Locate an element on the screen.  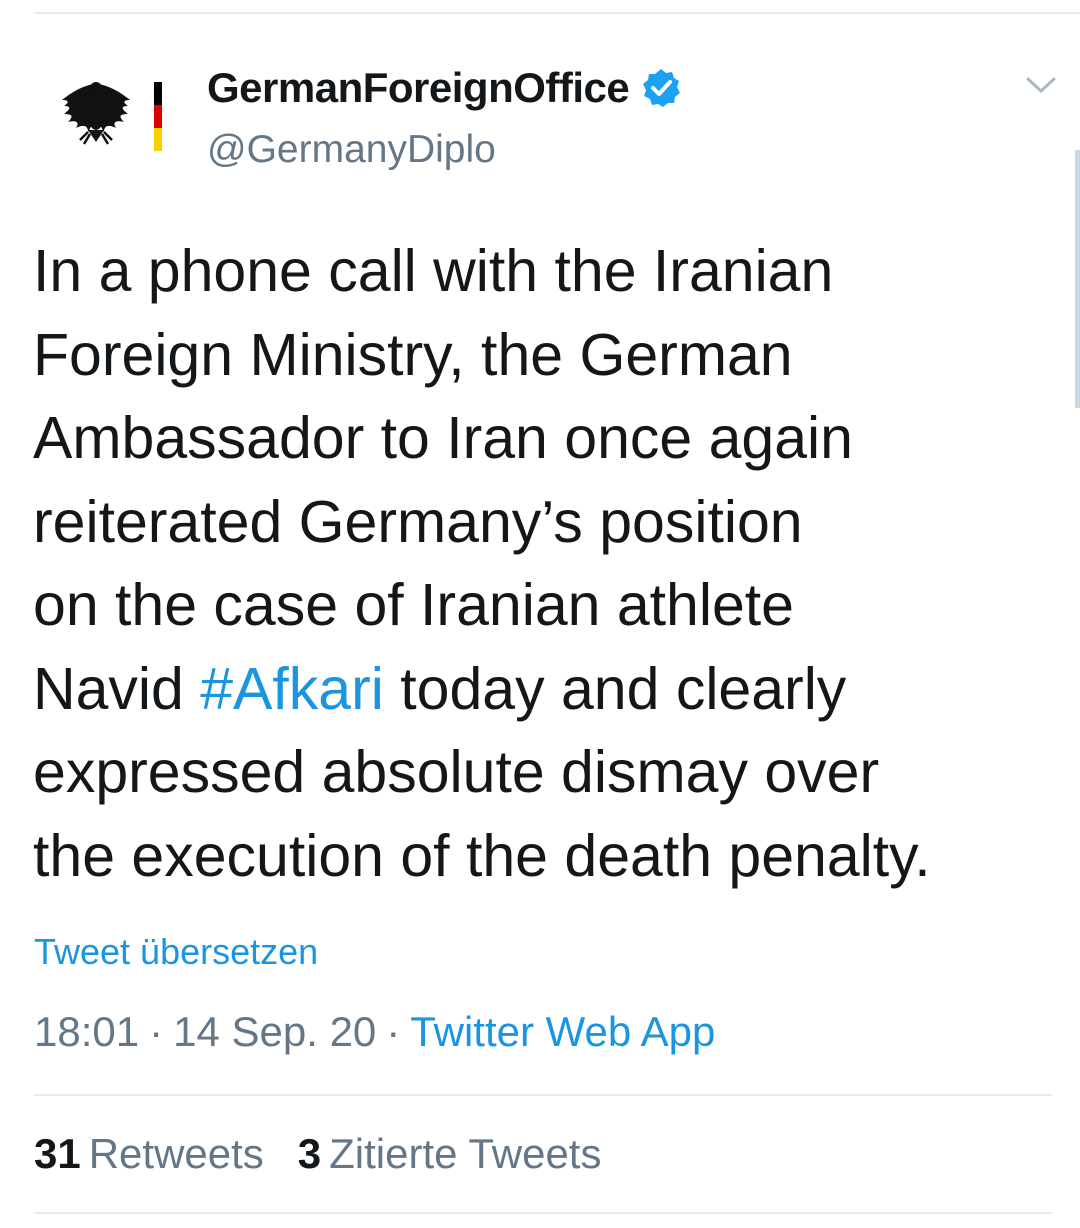
tweet-text-line: Ambassador to Iran once again is located at coordinates (443, 438).